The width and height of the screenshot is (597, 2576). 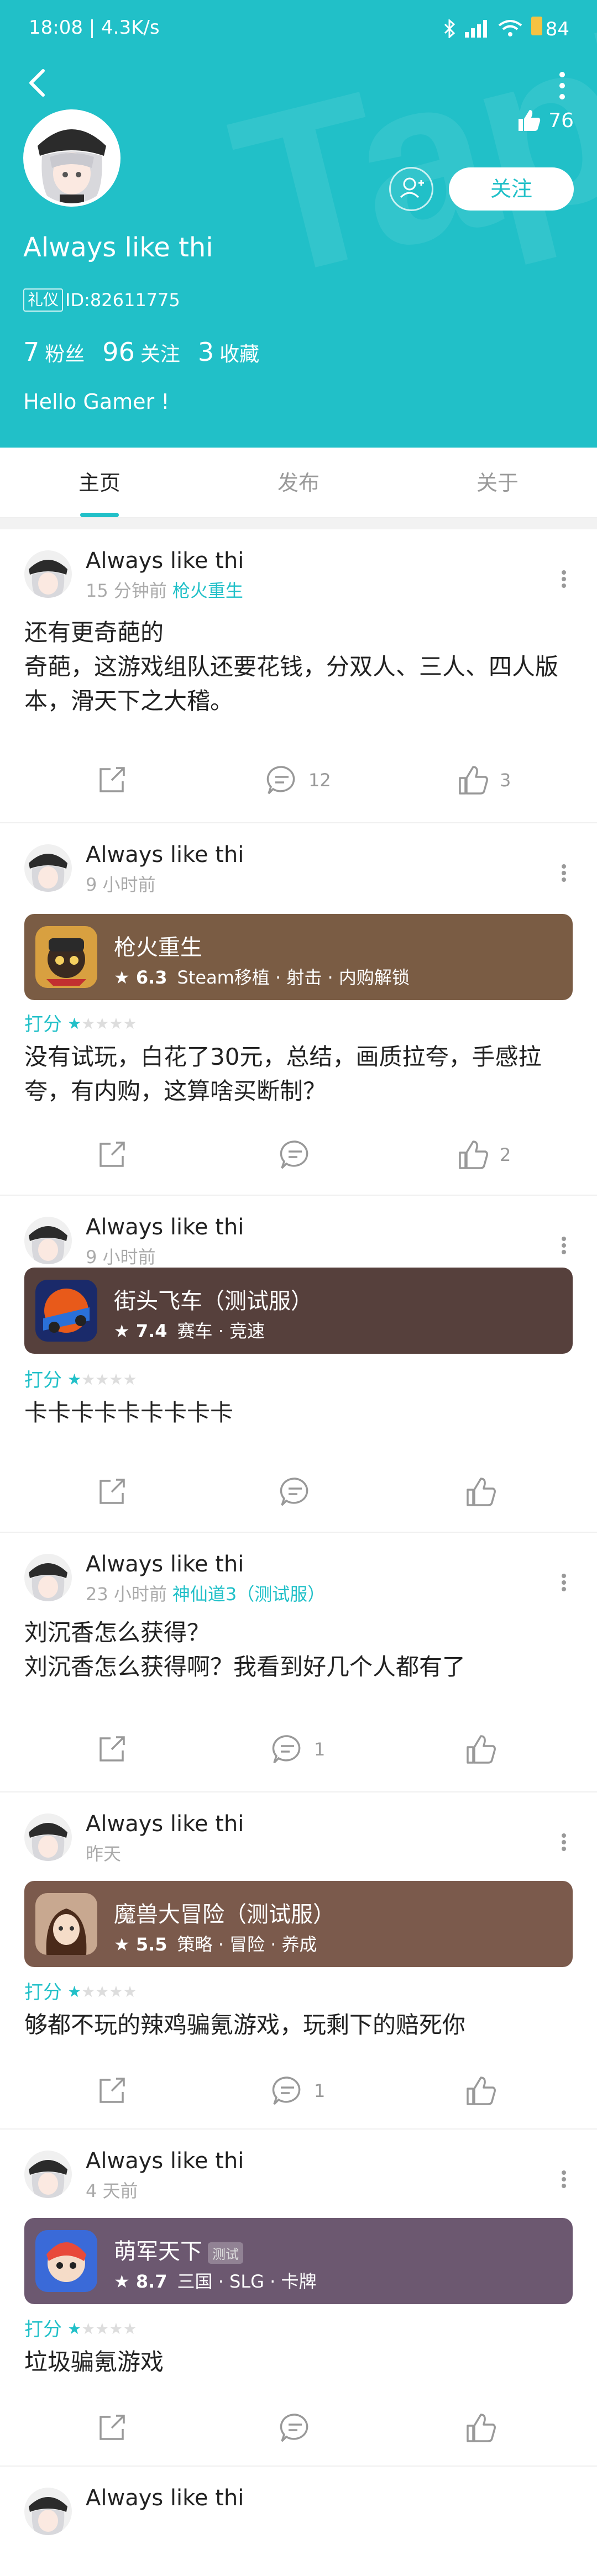 What do you see at coordinates (298, 2261) in the screenshot?
I see `game-card: 萌军天下 测试 ★ 8.7 三国 · SLG · 卡牌` at bounding box center [298, 2261].